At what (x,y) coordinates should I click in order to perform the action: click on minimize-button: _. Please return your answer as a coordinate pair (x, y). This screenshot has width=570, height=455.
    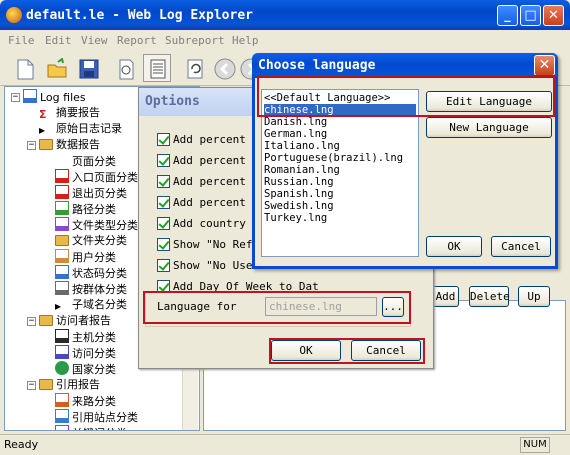
    Looking at the image, I should click on (507, 15).